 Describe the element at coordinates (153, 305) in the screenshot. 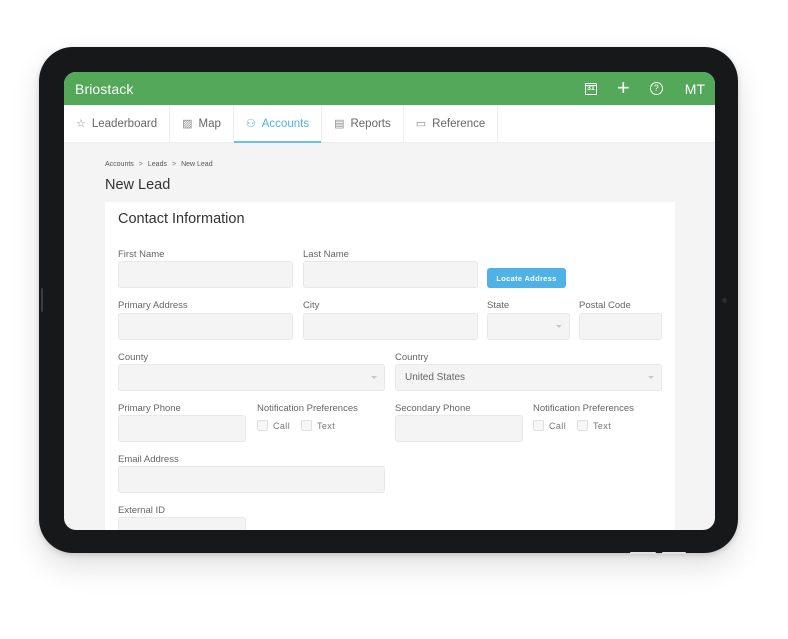

I see `primary-address-label: Primary Address` at that location.